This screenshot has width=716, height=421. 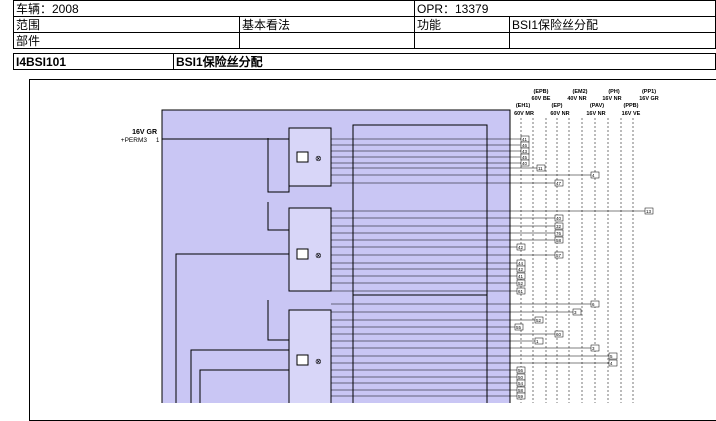 I want to click on conn-em2-spec: 40V NR, so click(x=576, y=99).